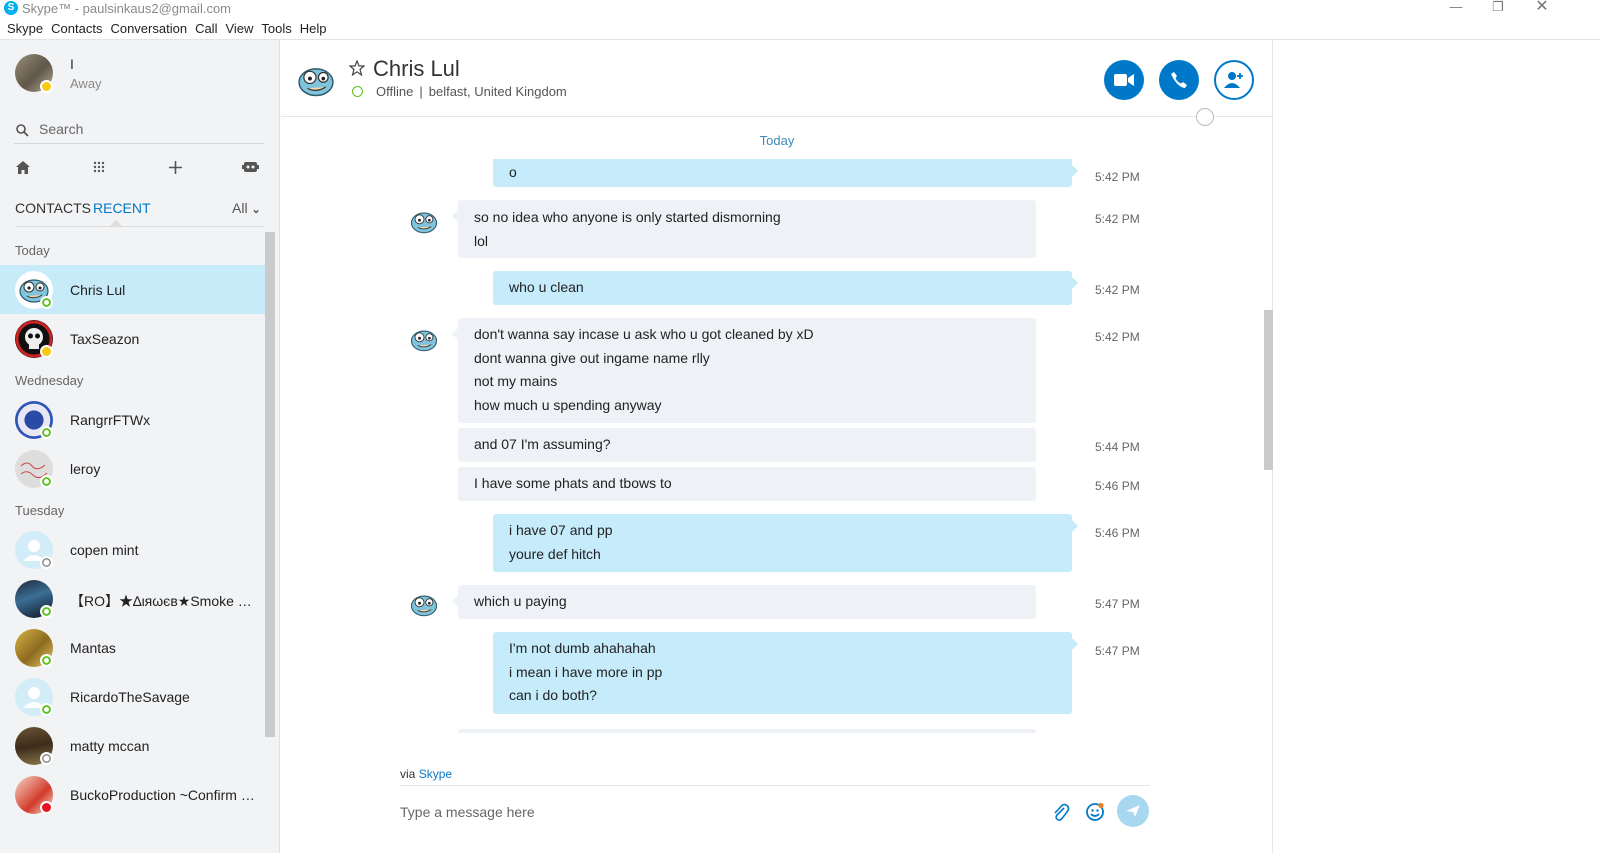  I want to click on title-bar: S Skype™ - paulsinkaus2@gmail.com — ❐ ✕, so click(800, 9).